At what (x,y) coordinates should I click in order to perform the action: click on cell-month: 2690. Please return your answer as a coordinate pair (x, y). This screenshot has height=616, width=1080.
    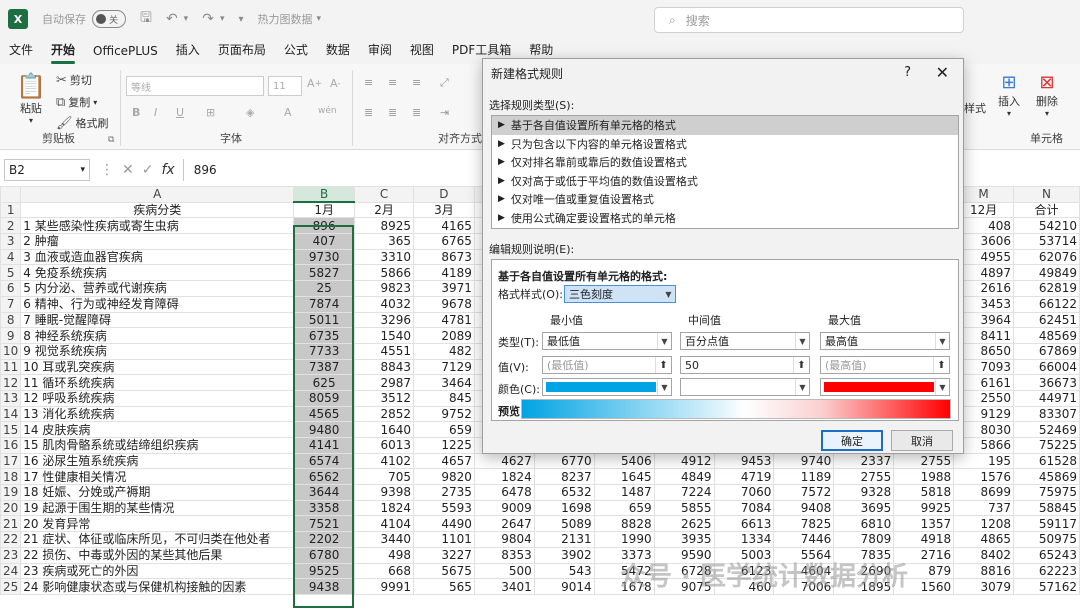
    Looking at the image, I should click on (864, 571).